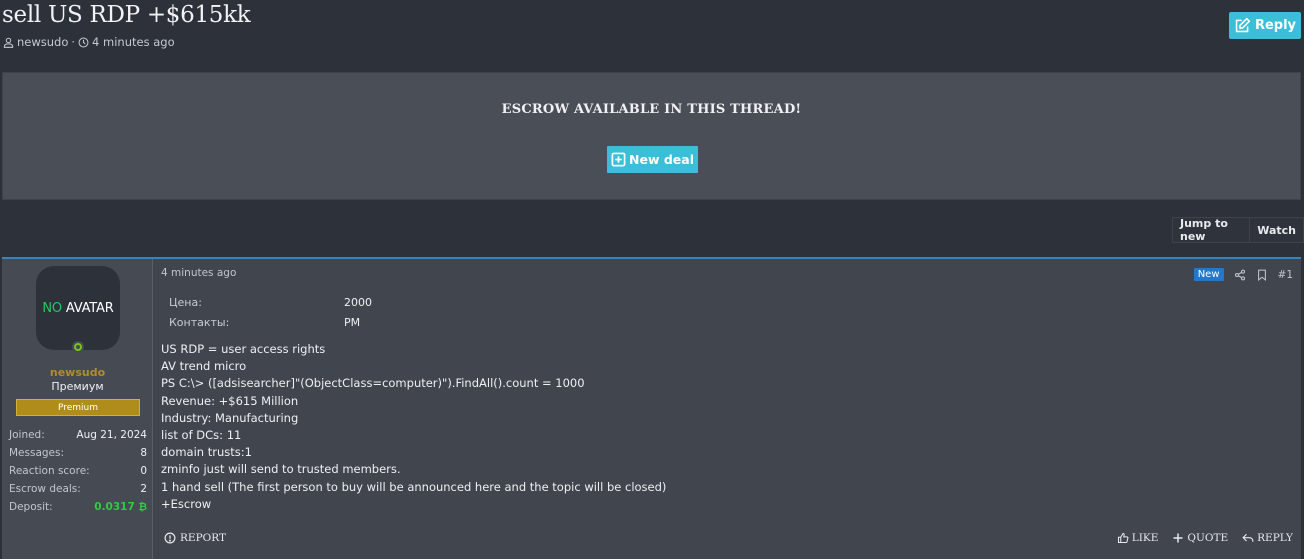  Describe the element at coordinates (358, 302) in the screenshot. I see `field-value: 2000` at that location.